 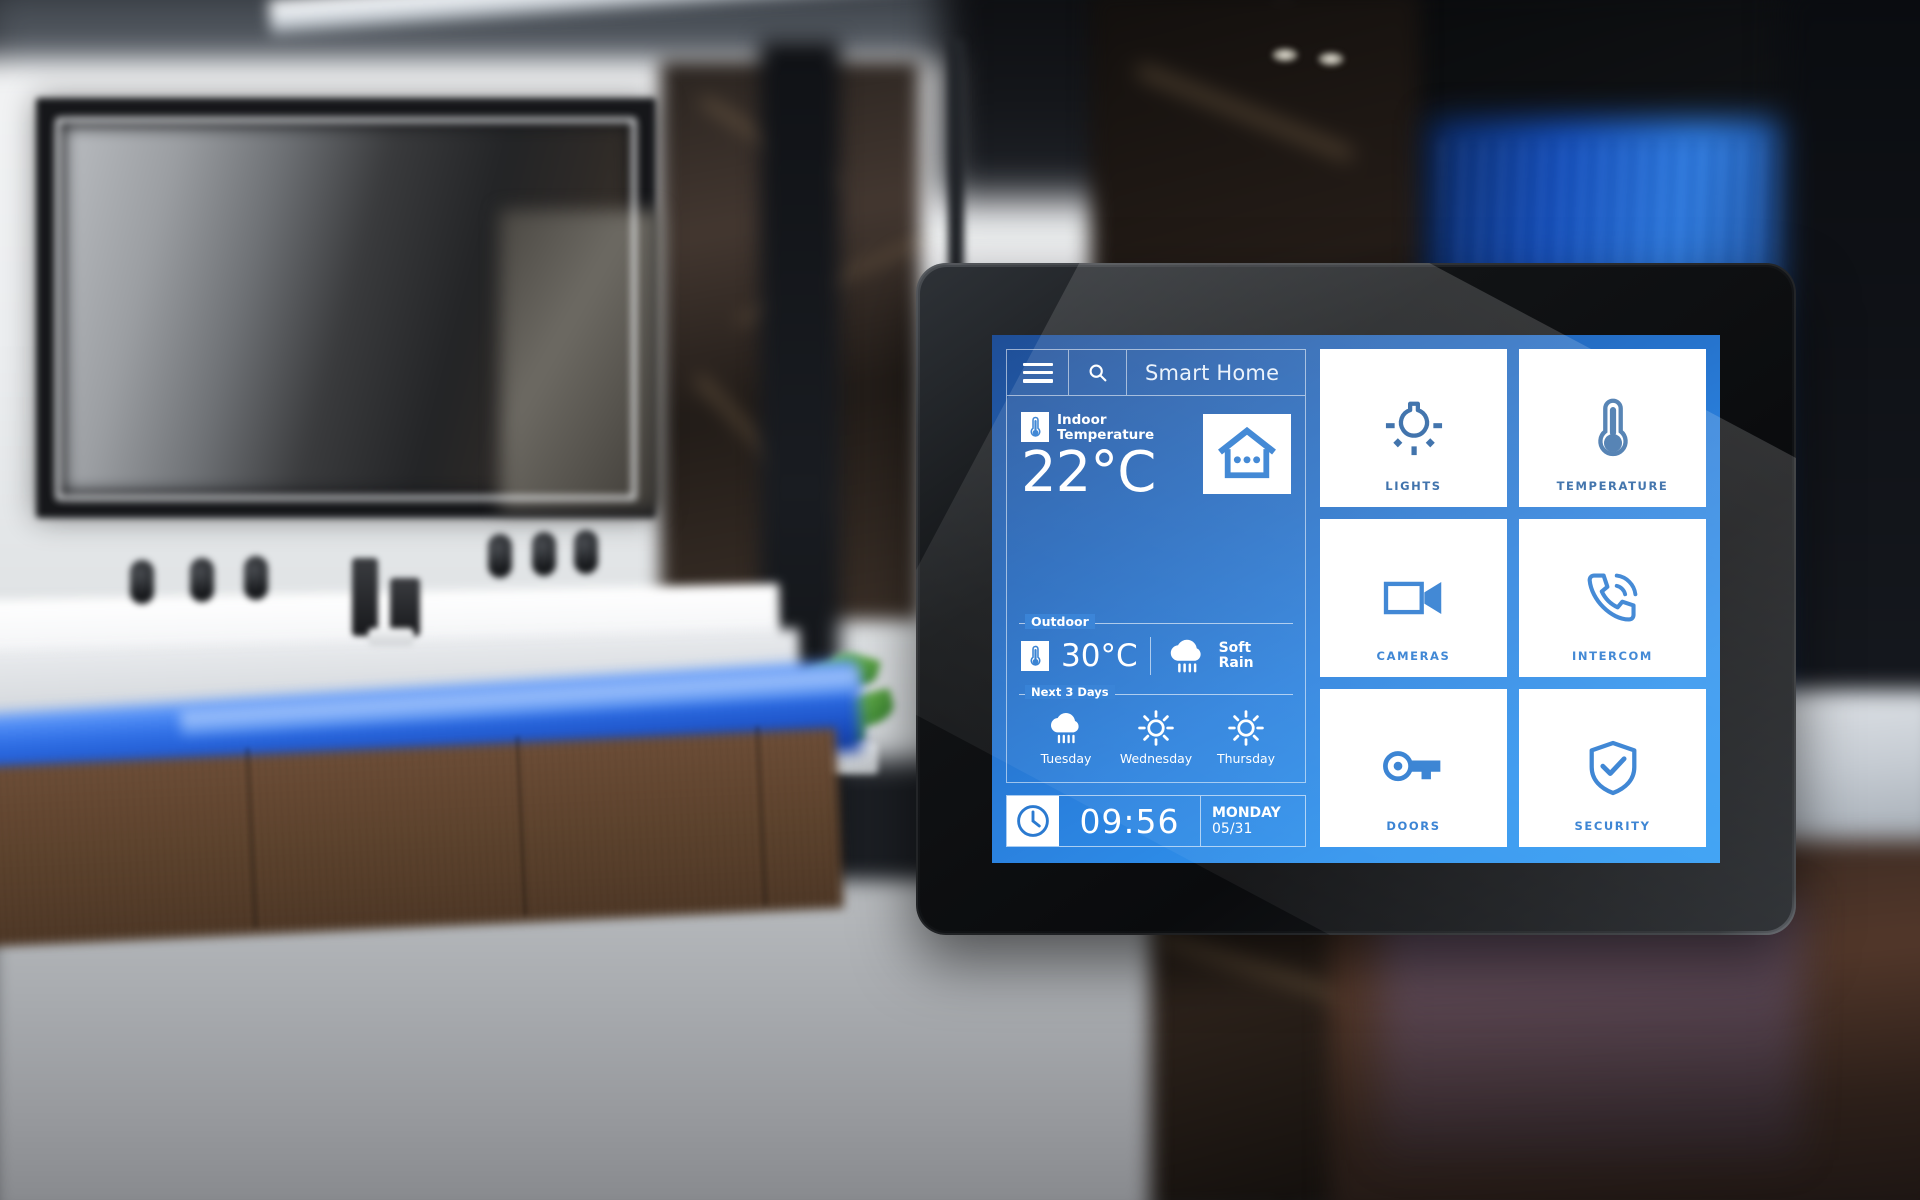 I want to click on search-button, so click(x=1098, y=372).